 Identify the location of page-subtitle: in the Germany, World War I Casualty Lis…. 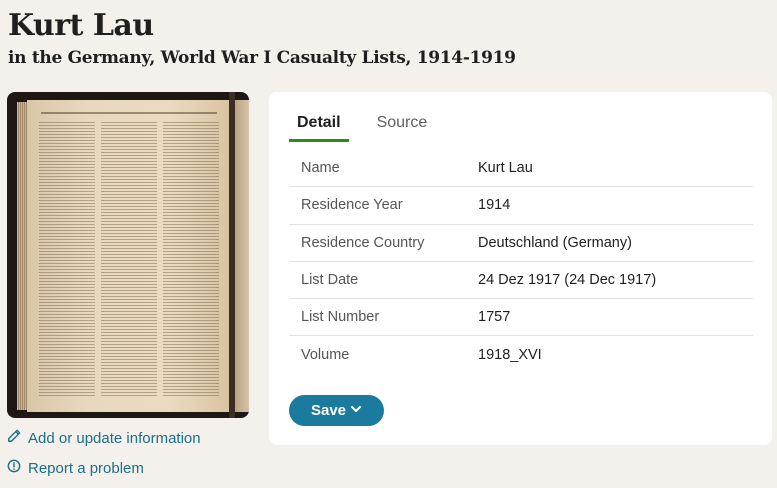
(262, 58).